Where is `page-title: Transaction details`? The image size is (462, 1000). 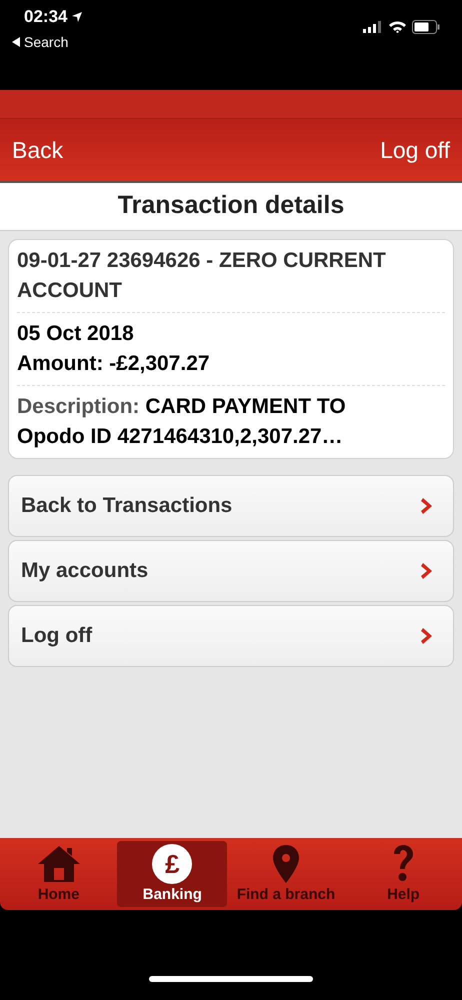 page-title: Transaction details is located at coordinates (231, 205).